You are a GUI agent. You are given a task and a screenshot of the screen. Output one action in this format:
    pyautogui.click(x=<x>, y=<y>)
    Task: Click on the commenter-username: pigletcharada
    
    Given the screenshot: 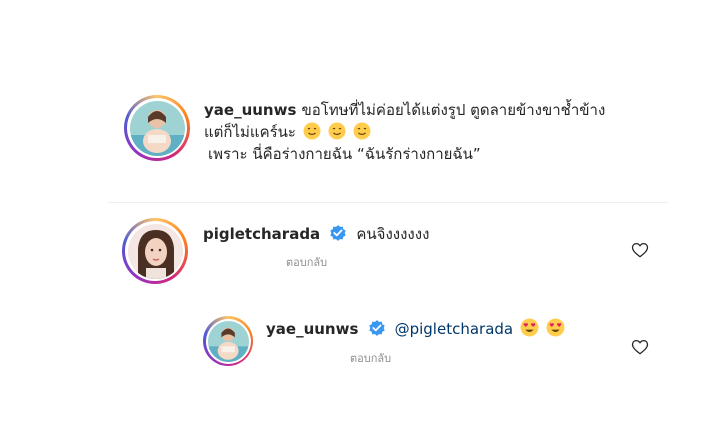 What is the action you would take?
    pyautogui.click(x=261, y=234)
    